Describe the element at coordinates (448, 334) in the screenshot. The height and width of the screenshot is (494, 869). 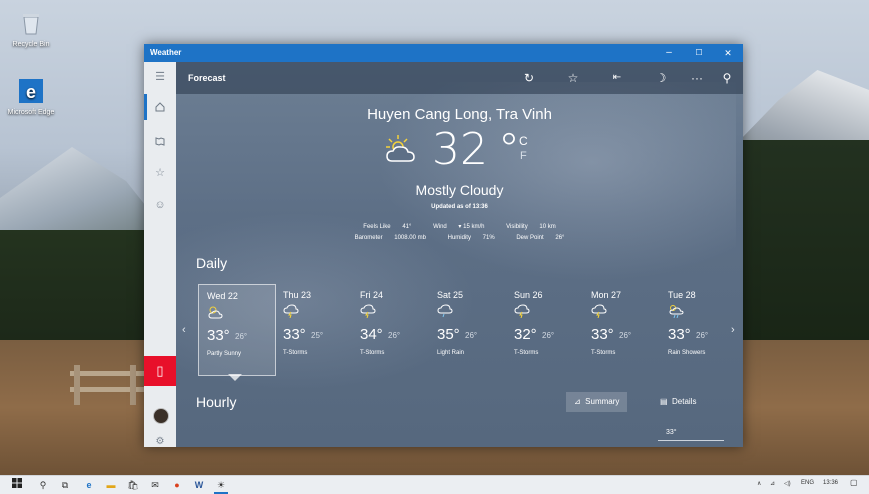
I see `day-high-temp: 35°` at that location.